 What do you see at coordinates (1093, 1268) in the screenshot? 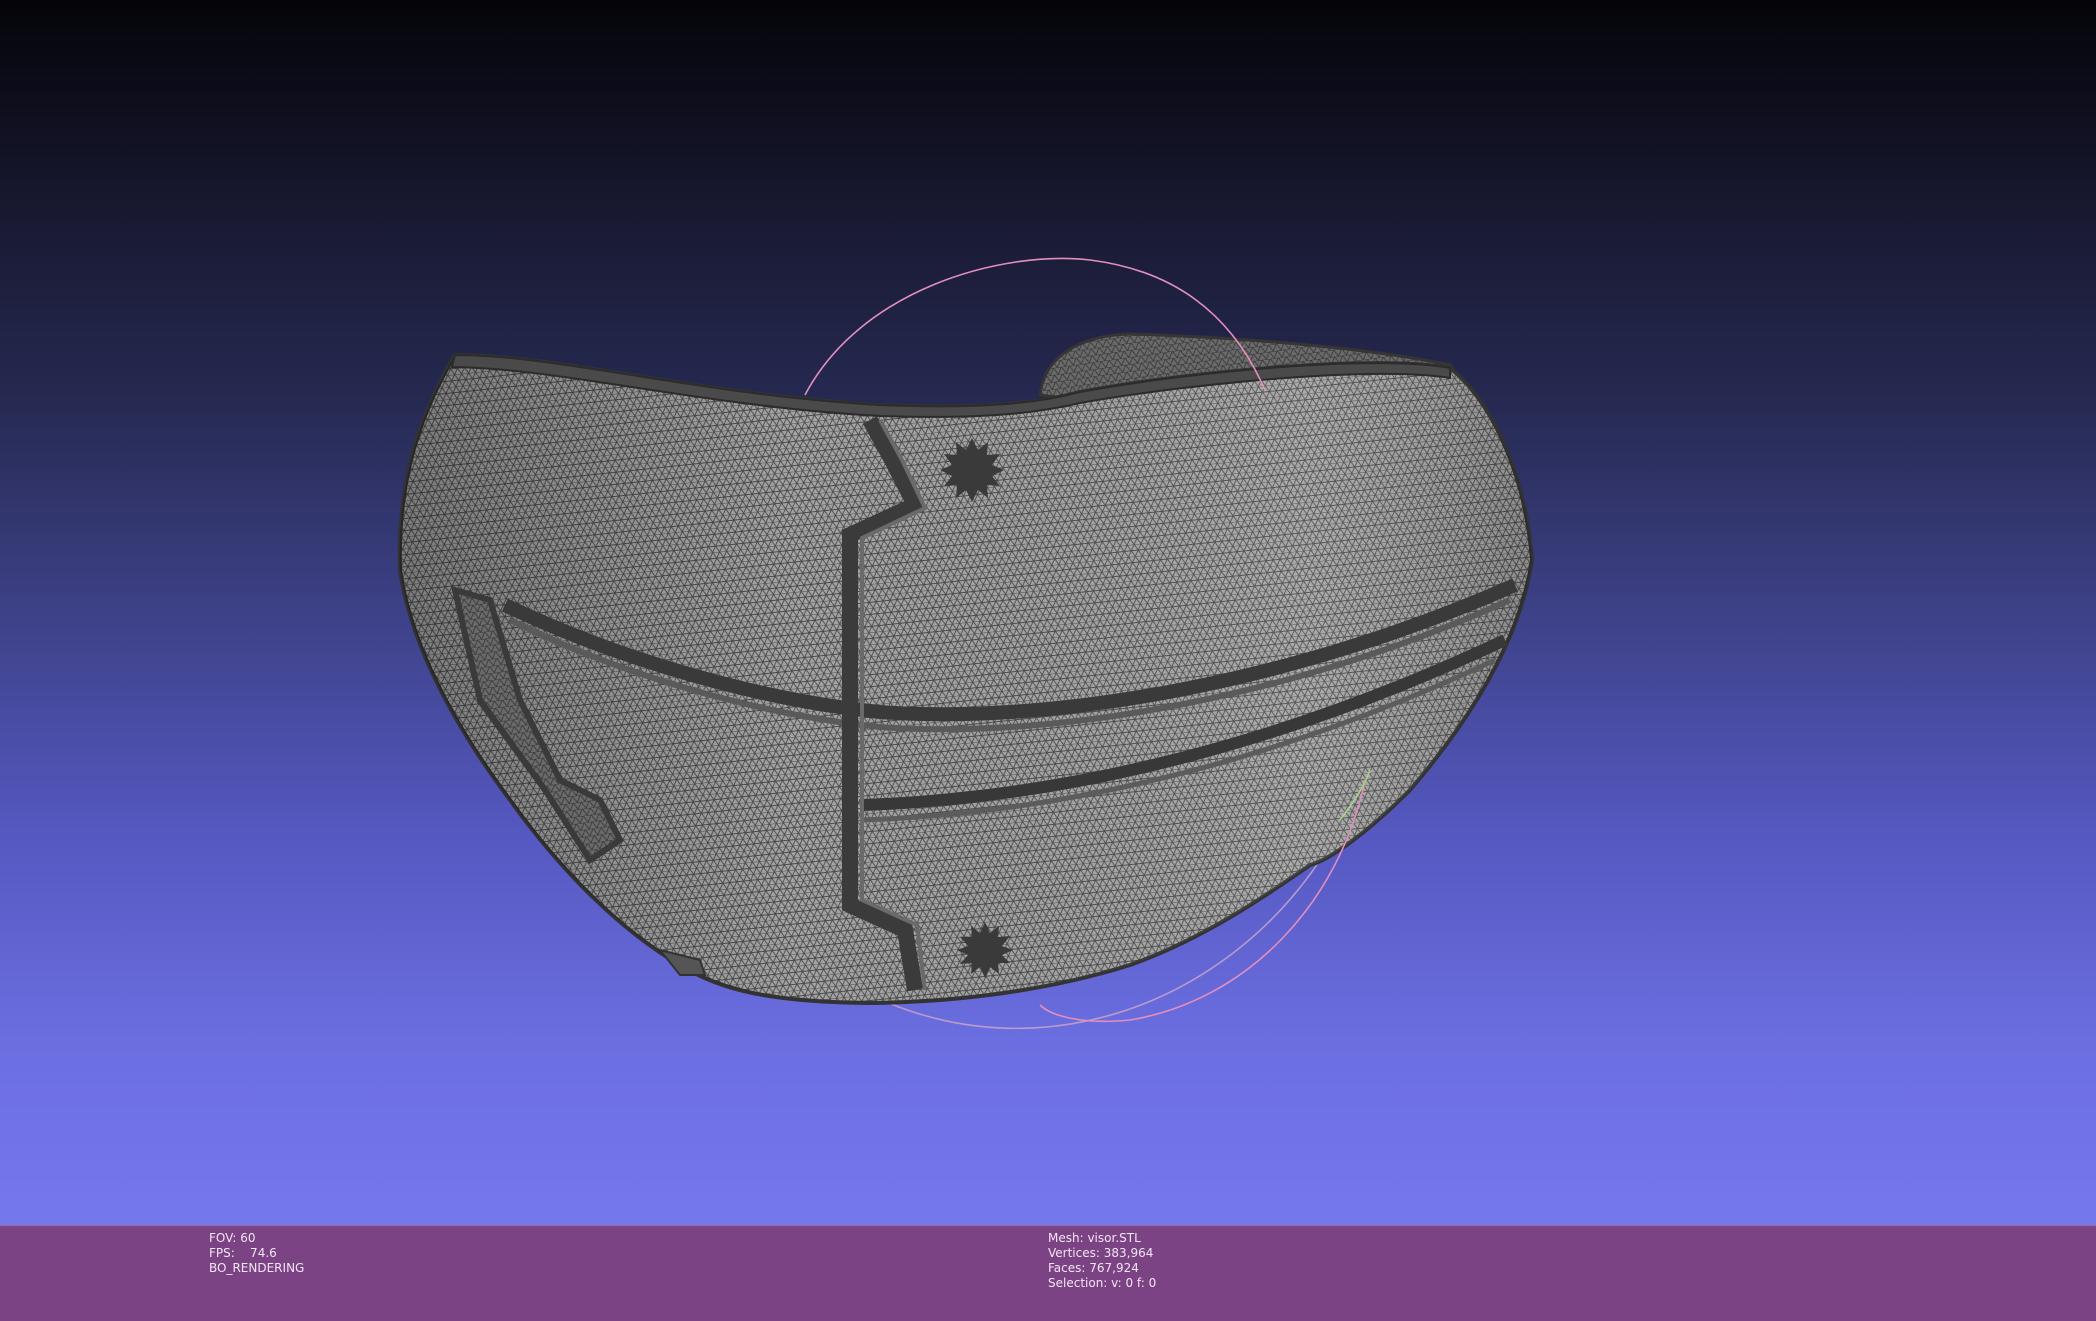
I see `face-count: Faces: 767,924` at bounding box center [1093, 1268].